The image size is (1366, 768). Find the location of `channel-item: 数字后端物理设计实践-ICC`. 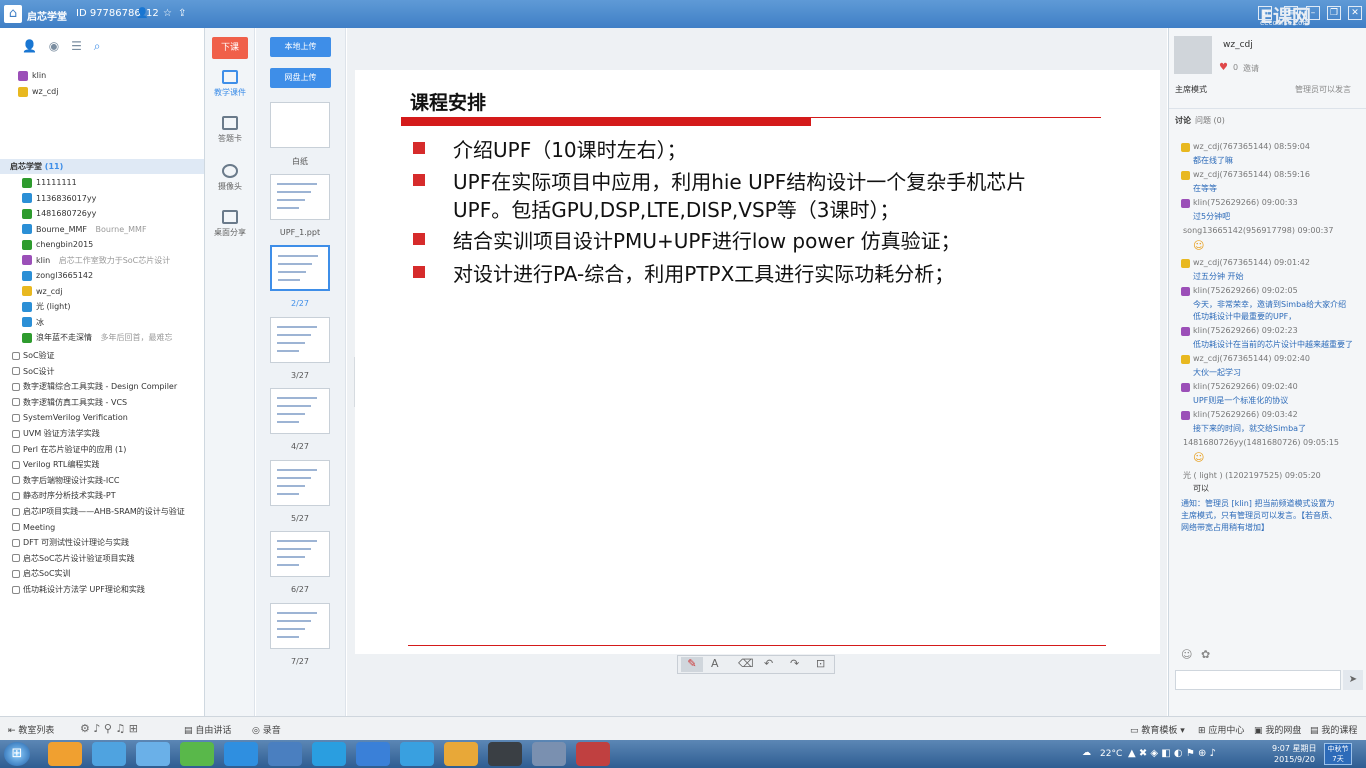

channel-item: 数字后端物理设计实践-ICC is located at coordinates (102, 480).